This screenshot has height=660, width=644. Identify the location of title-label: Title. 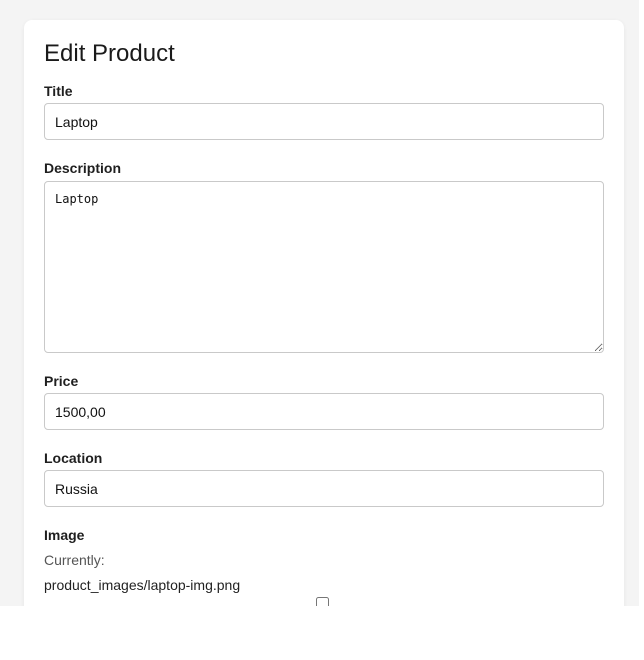
(58, 91).